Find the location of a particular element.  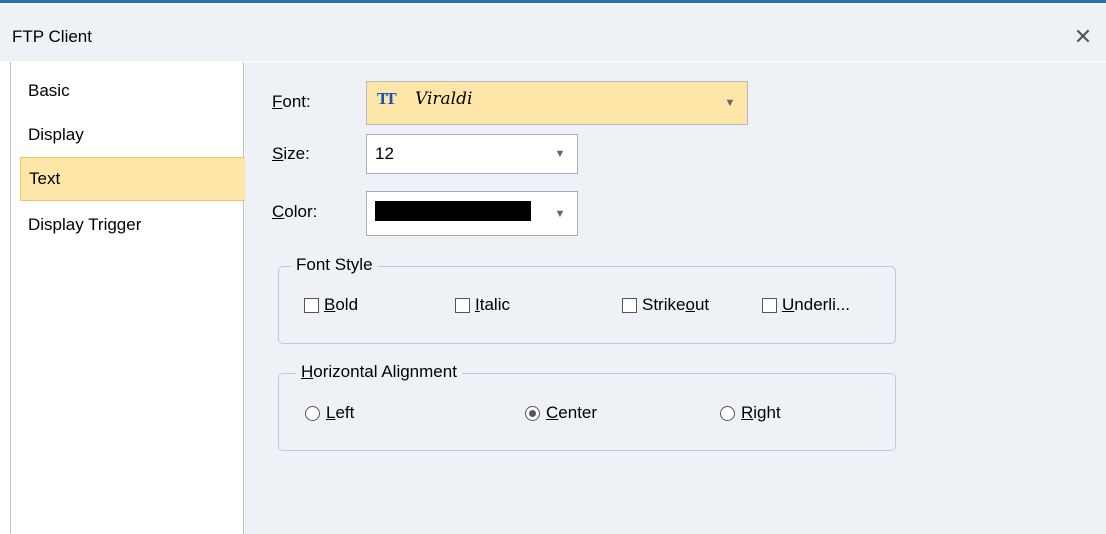

horizontal-alignment-group: Horizontal Alignment Left Center Right is located at coordinates (587, 406).